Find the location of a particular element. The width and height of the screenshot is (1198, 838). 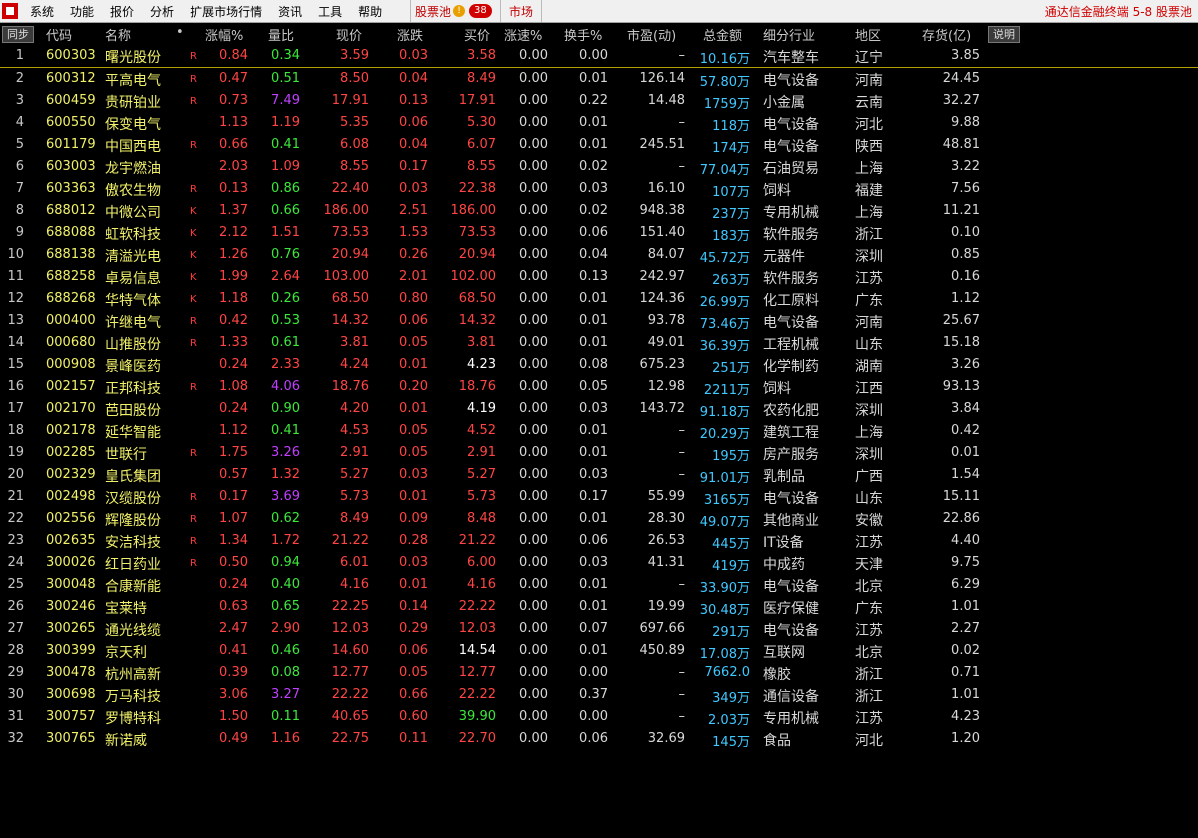

stock-name: 宝莱特 is located at coordinates (126, 609).